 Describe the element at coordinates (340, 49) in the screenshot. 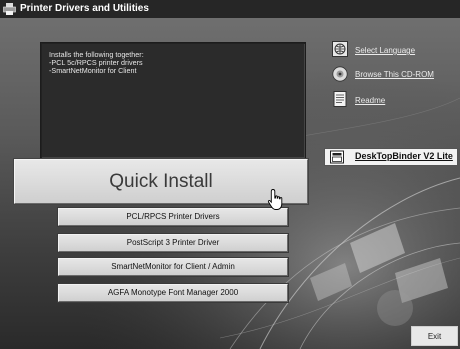

I see `globe-icon` at that location.